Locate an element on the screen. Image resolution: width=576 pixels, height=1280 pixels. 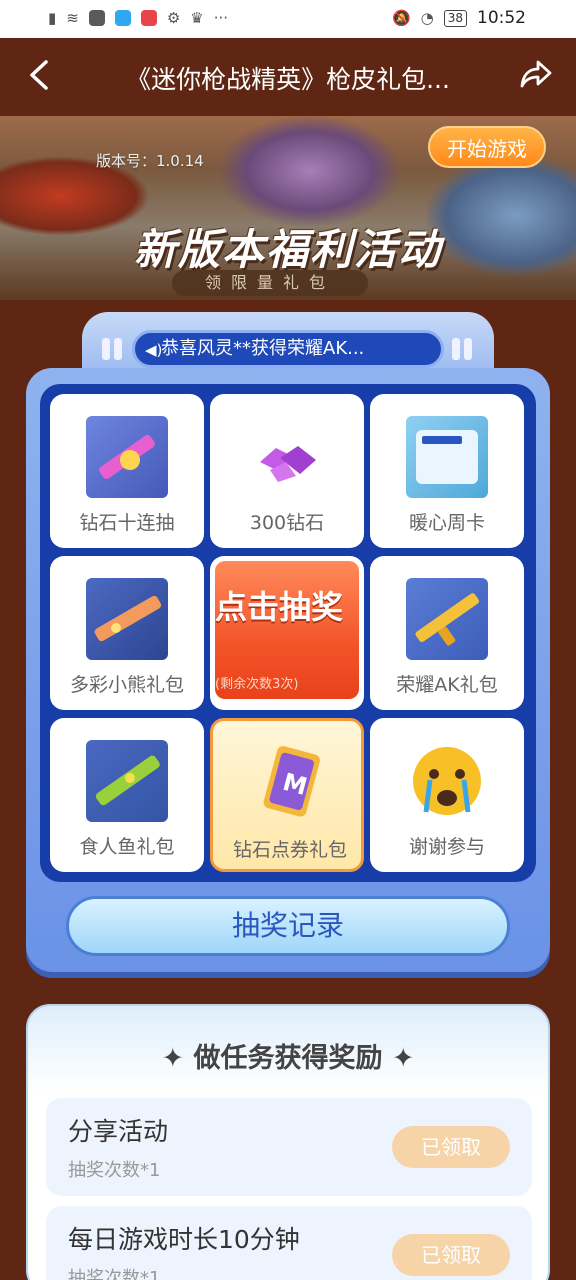
prize-cell-diamond-coupon: M 钻石点券礼包 is located at coordinates (287, 795).